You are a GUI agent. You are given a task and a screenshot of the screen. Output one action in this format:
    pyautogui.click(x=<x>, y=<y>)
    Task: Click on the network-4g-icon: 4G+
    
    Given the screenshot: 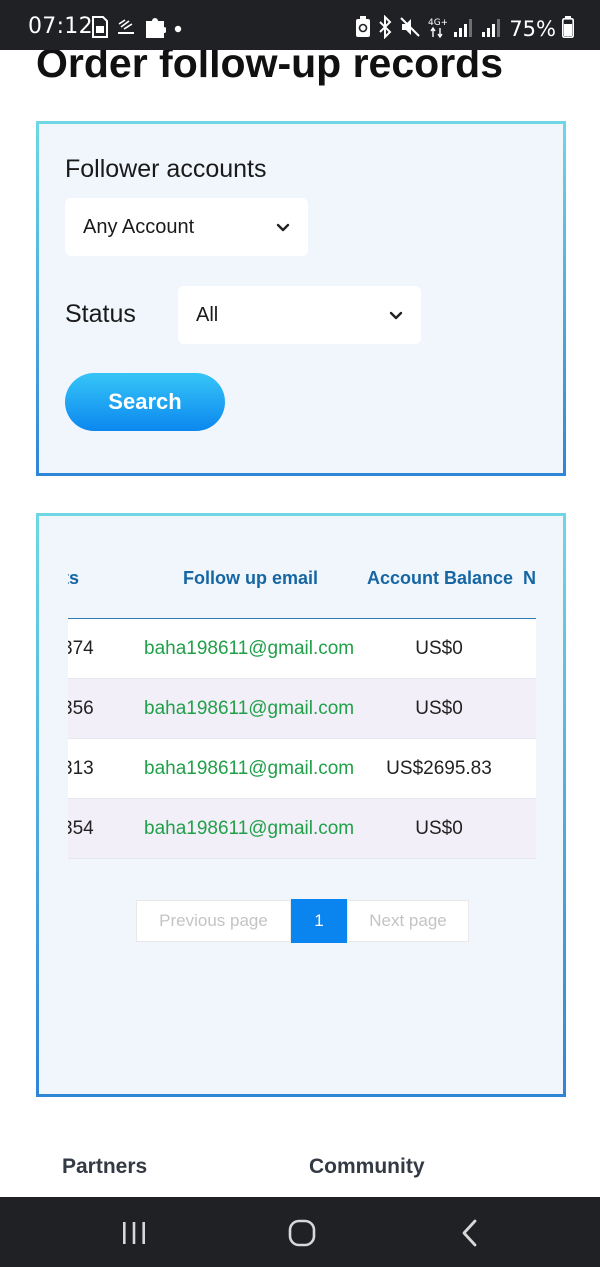 What is the action you would take?
    pyautogui.click(x=438, y=29)
    